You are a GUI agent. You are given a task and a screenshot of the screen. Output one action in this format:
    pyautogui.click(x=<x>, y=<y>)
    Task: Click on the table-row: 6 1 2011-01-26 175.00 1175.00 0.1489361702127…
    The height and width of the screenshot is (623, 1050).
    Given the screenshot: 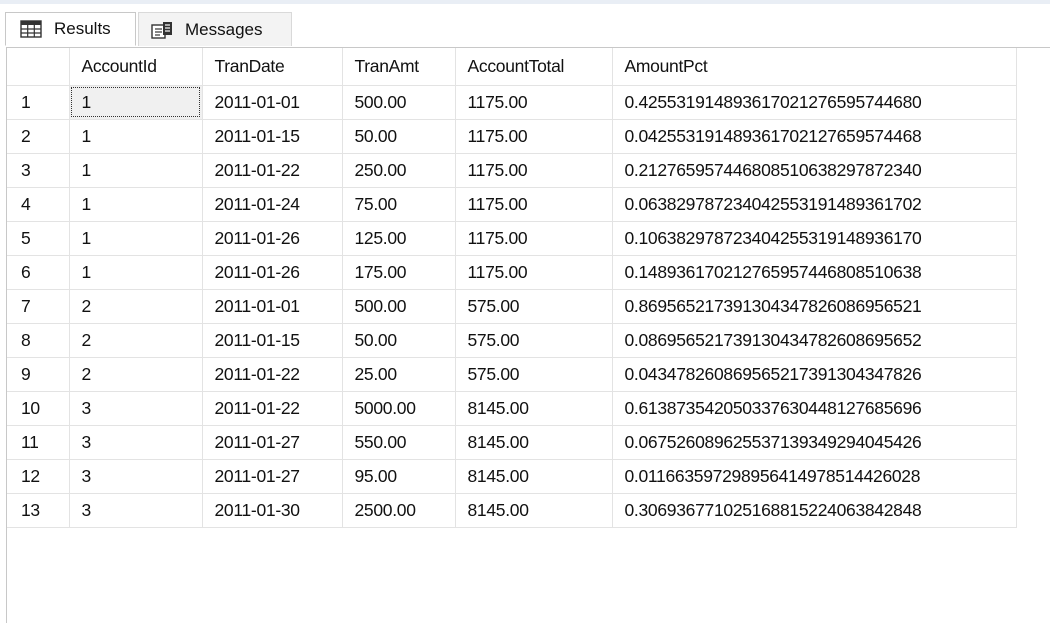 What is the action you would take?
    pyautogui.click(x=512, y=272)
    